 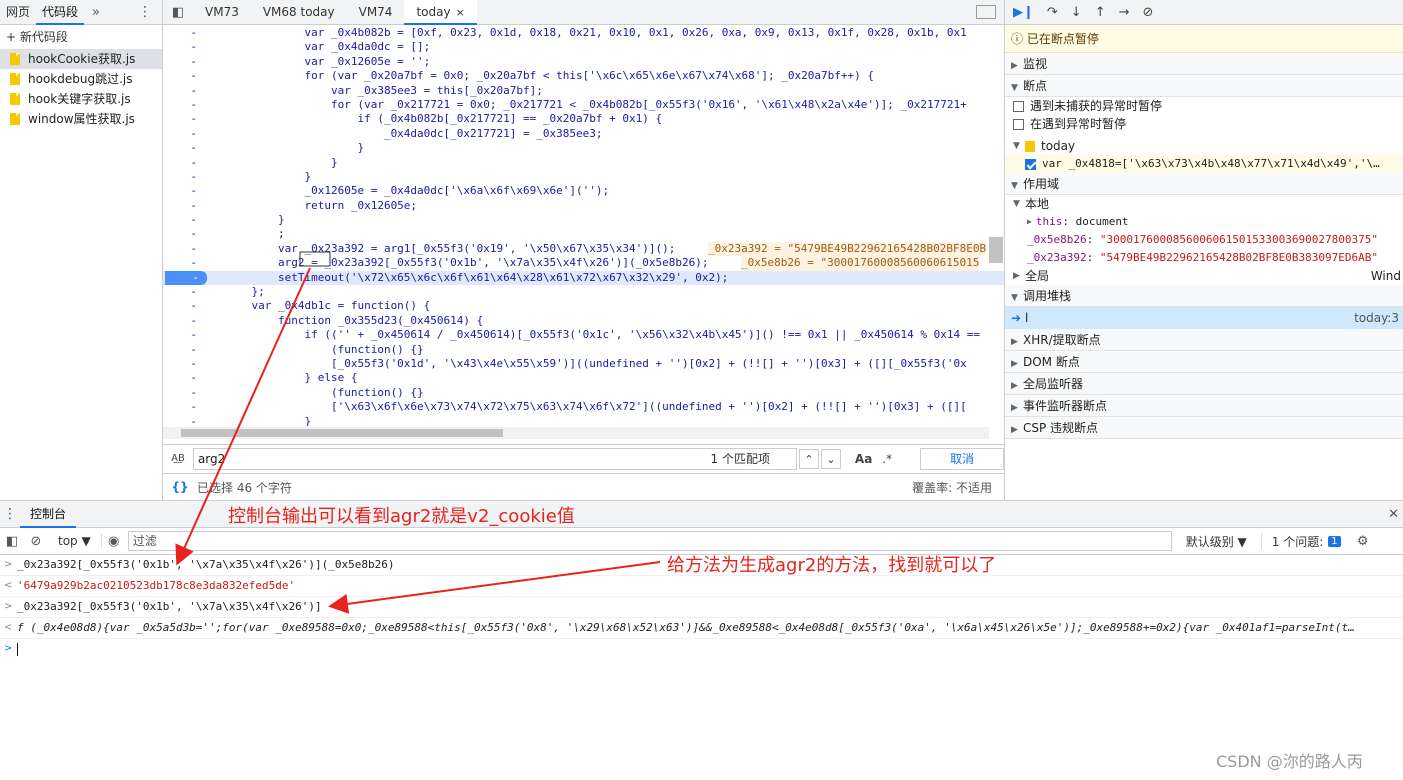 I want to click on new-snippet-button: + 新代码段, so click(x=81, y=37).